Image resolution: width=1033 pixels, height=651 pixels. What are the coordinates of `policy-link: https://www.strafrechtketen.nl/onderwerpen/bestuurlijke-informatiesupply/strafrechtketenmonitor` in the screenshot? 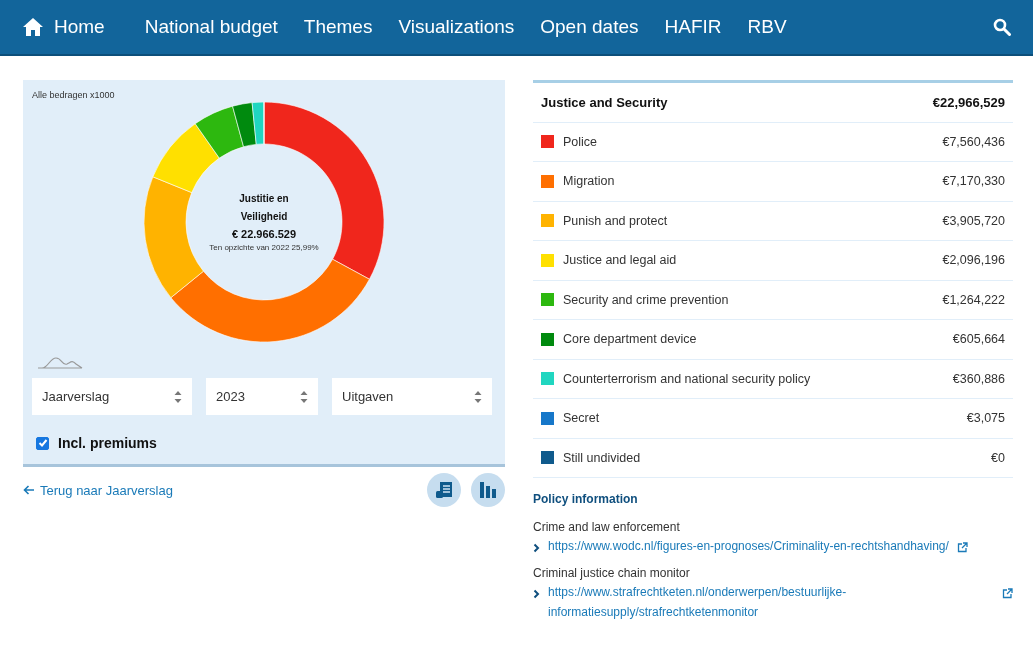 It's located at (771, 602).